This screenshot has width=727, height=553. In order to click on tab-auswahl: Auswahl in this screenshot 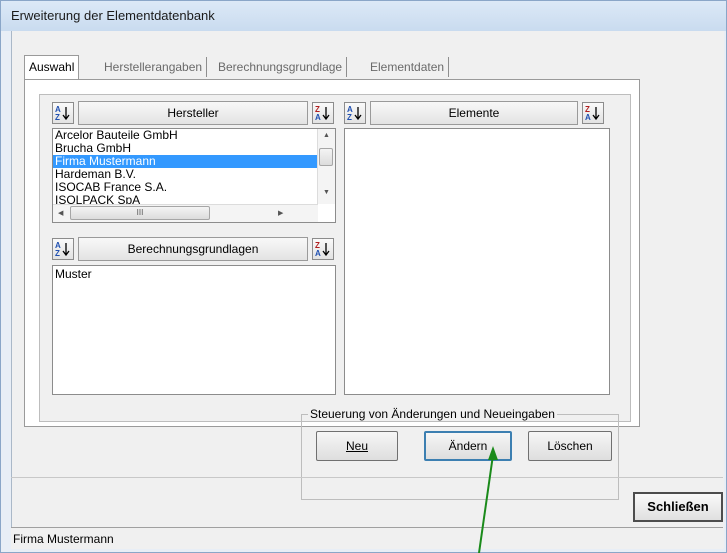, I will do `click(52, 67)`.